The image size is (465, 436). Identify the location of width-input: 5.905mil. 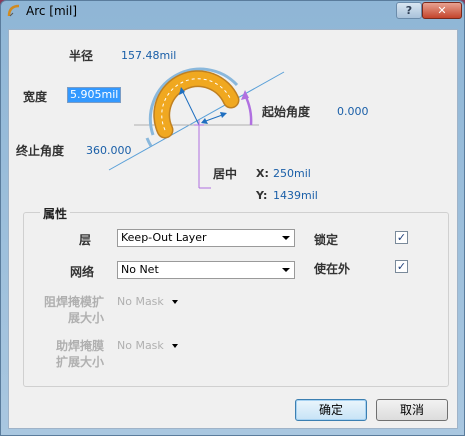
(94, 95).